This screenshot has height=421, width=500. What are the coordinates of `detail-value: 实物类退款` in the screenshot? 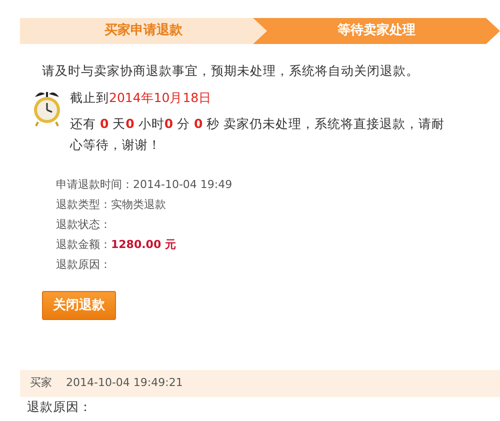 It's located at (138, 204).